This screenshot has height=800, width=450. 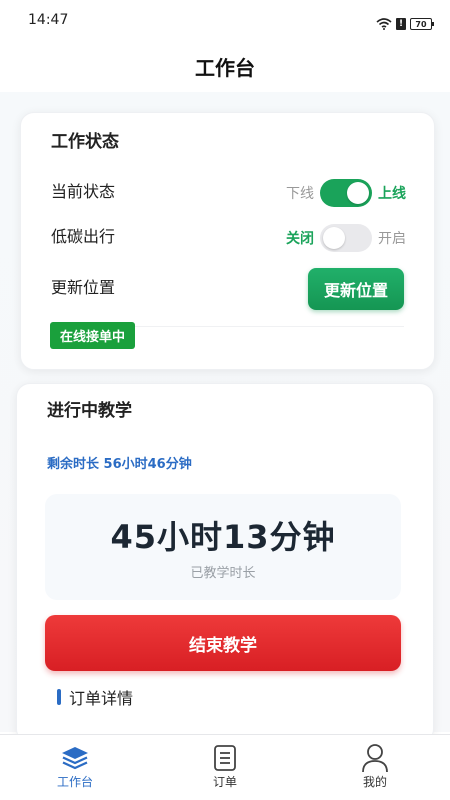 I want to click on online-status-switch, so click(x=346, y=193).